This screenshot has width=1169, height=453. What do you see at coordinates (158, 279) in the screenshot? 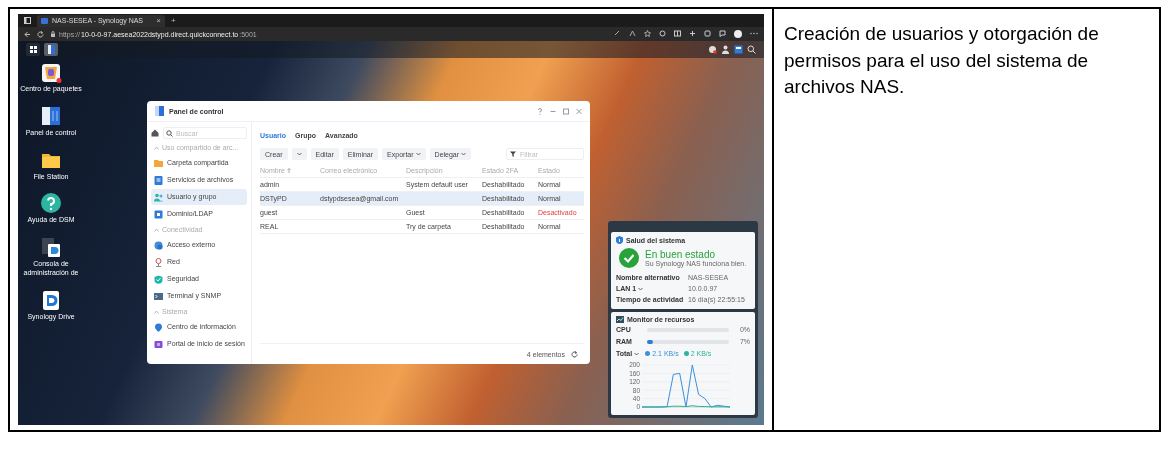
I see `shield-icon` at bounding box center [158, 279].